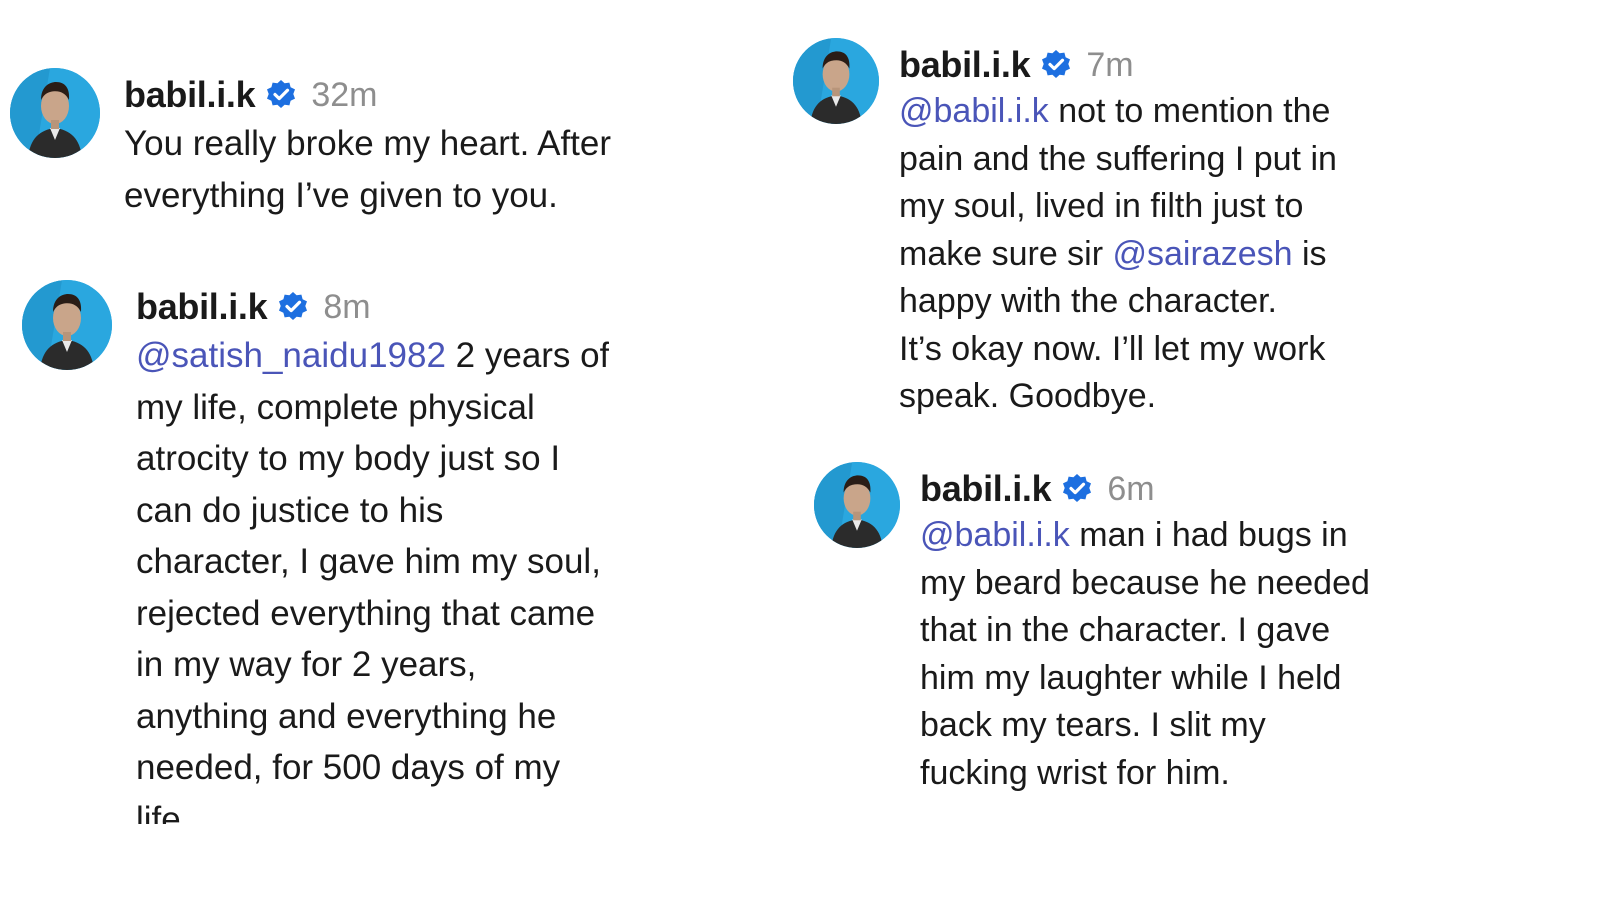  I want to click on text-line: rejected everything that came, so click(366, 613).